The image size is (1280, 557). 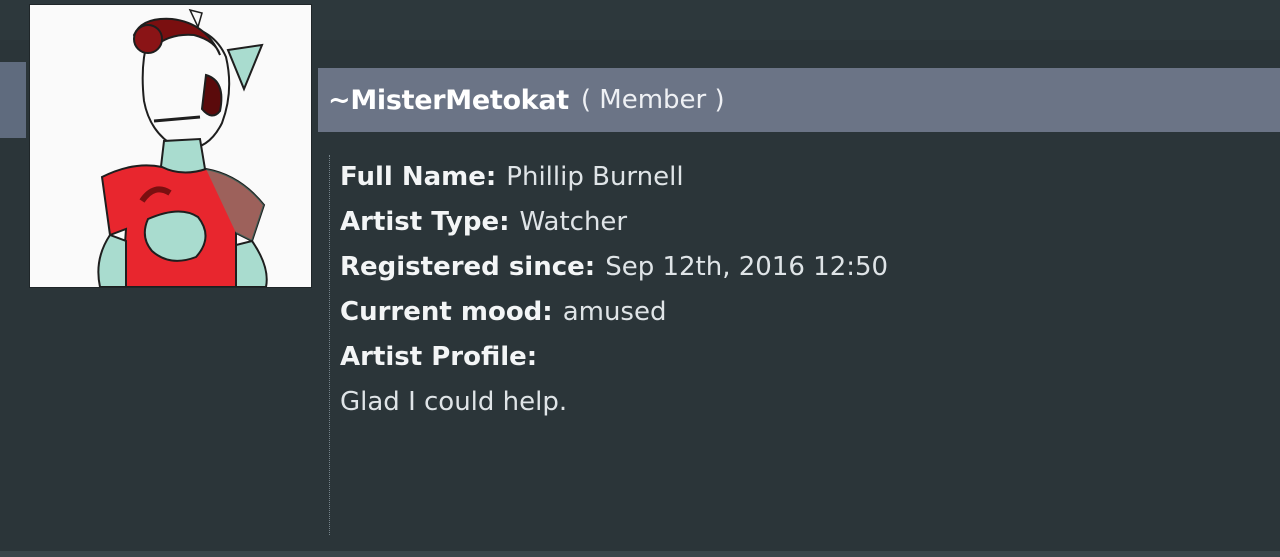 I want to click on avatar, so click(x=170, y=146).